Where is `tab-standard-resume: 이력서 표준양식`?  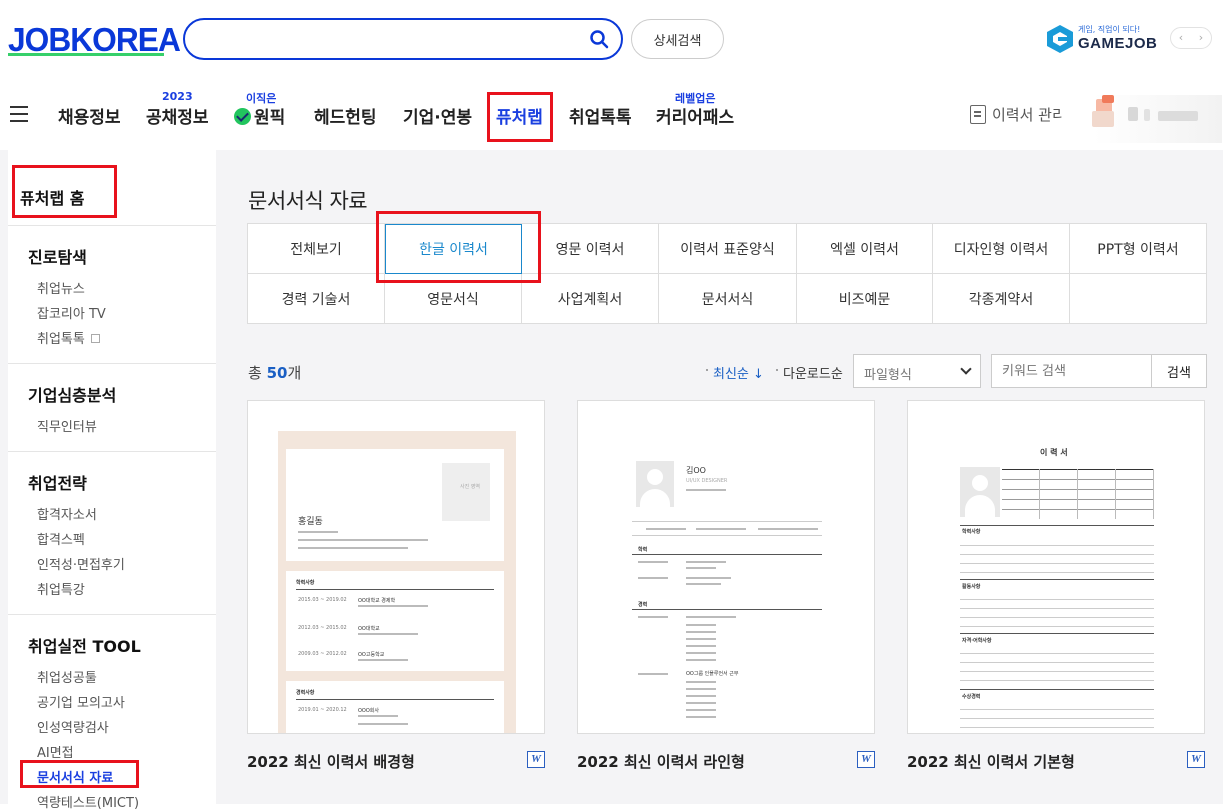 tab-standard-resume: 이력서 표준양식 is located at coordinates (728, 249).